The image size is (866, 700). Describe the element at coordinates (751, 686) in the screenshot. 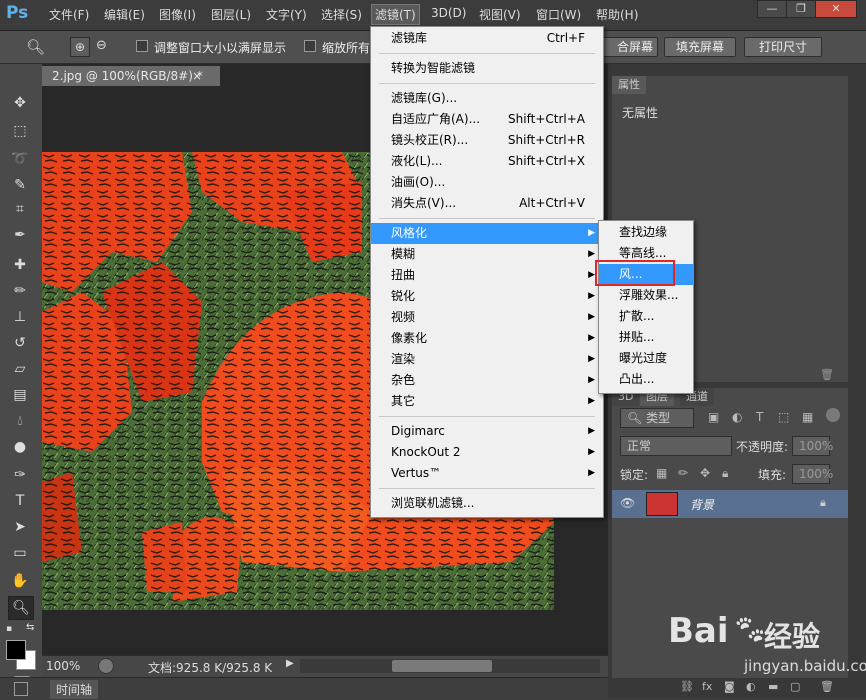

I see `adjustment-icon: ◐` at that location.